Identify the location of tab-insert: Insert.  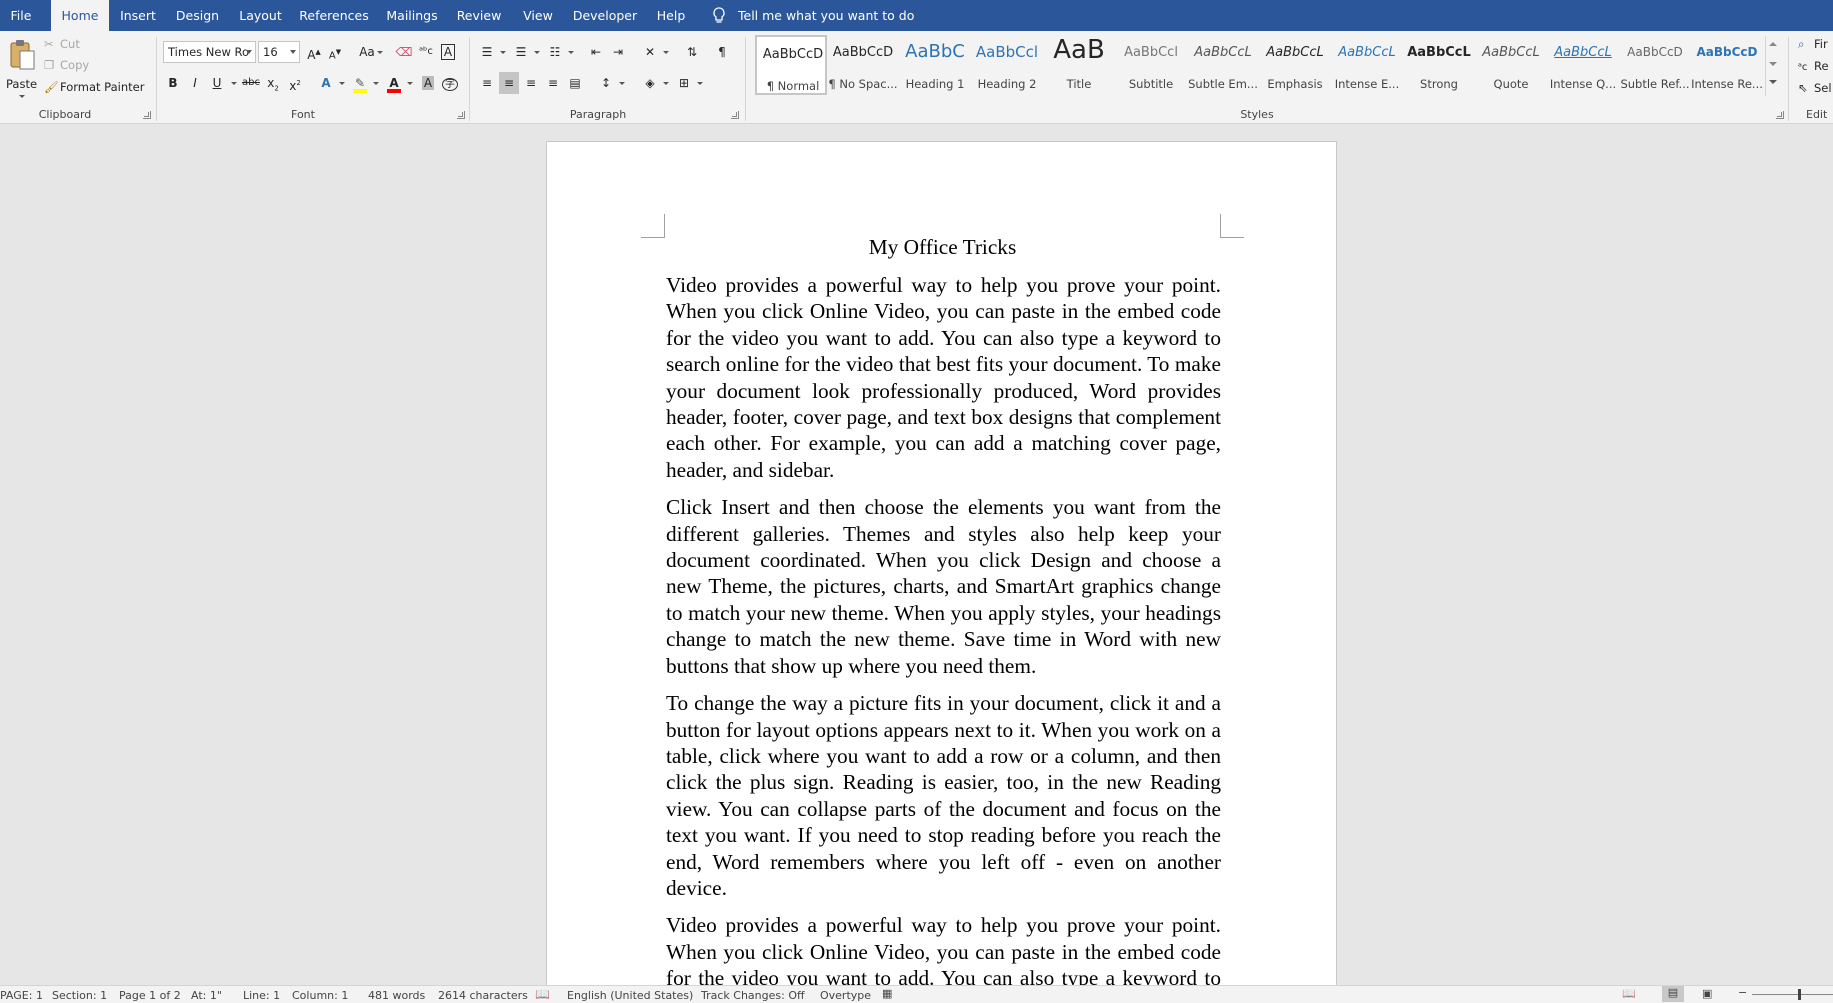
(138, 15).